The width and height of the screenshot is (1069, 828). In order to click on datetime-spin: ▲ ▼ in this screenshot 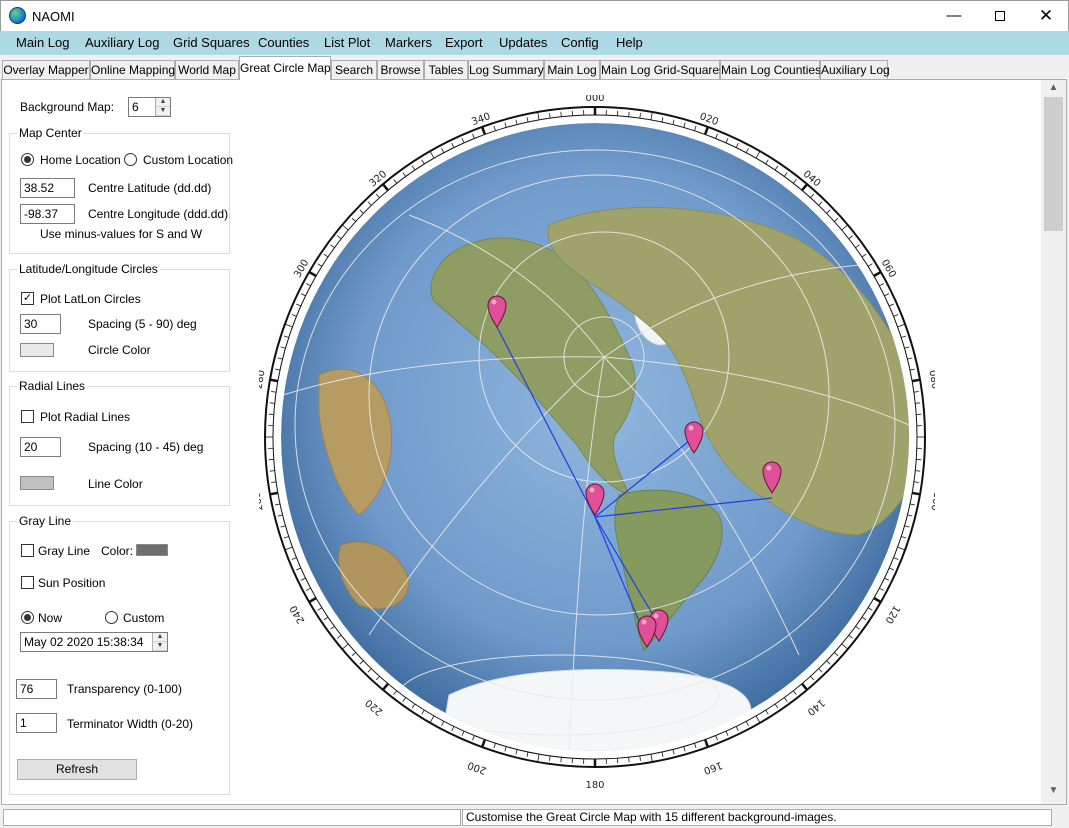, I will do `click(159, 642)`.